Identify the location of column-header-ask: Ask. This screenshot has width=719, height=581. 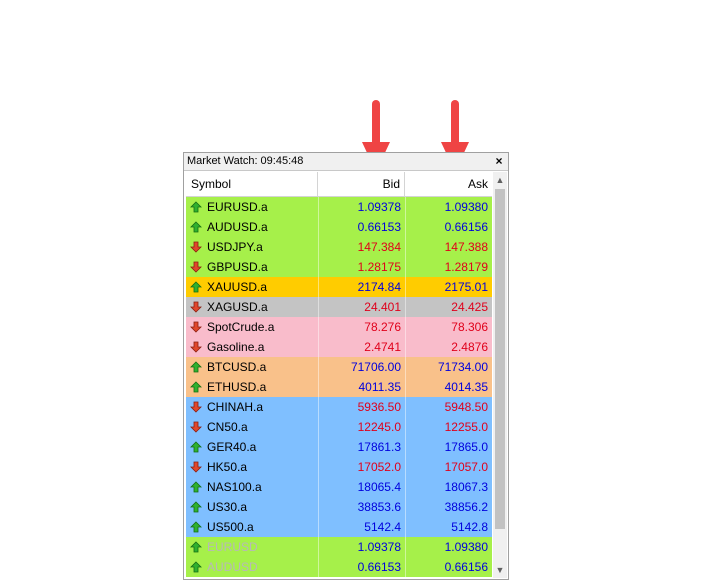
(448, 184).